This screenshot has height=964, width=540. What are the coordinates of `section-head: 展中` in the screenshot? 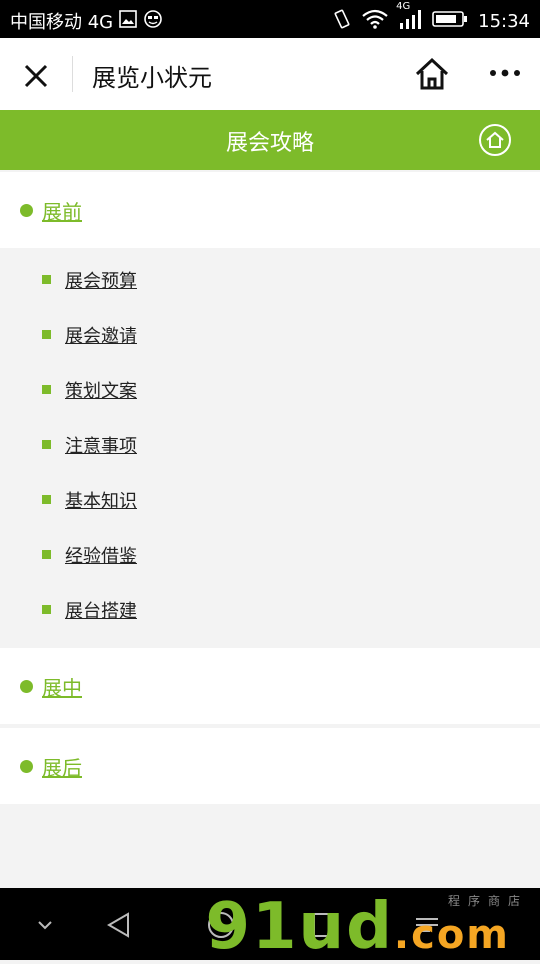 It's located at (270, 686).